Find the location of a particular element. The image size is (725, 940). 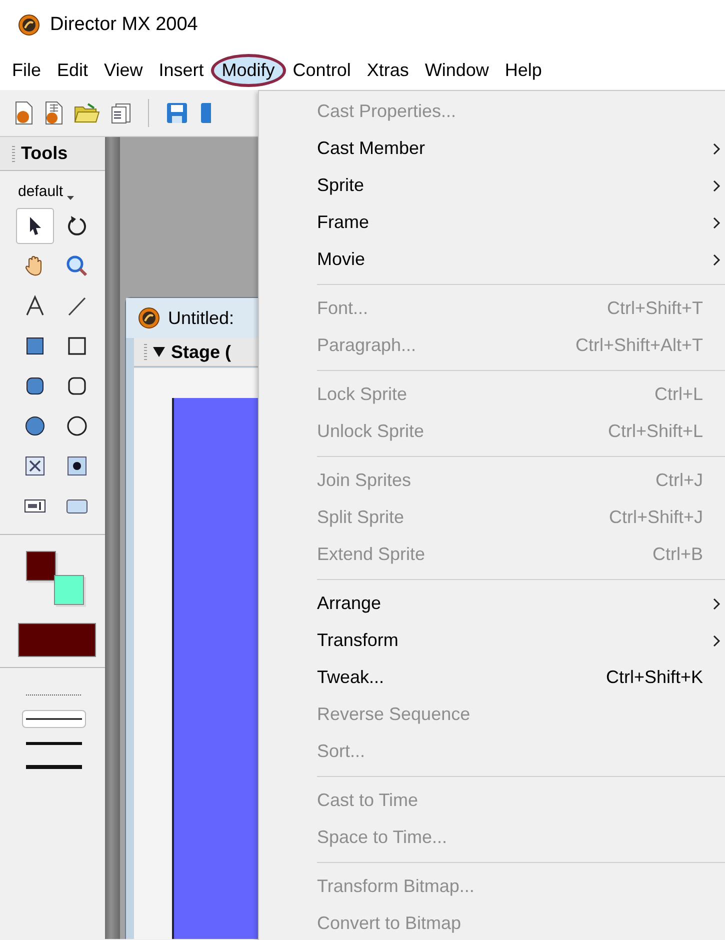

menu-item: File is located at coordinates (26, 70).